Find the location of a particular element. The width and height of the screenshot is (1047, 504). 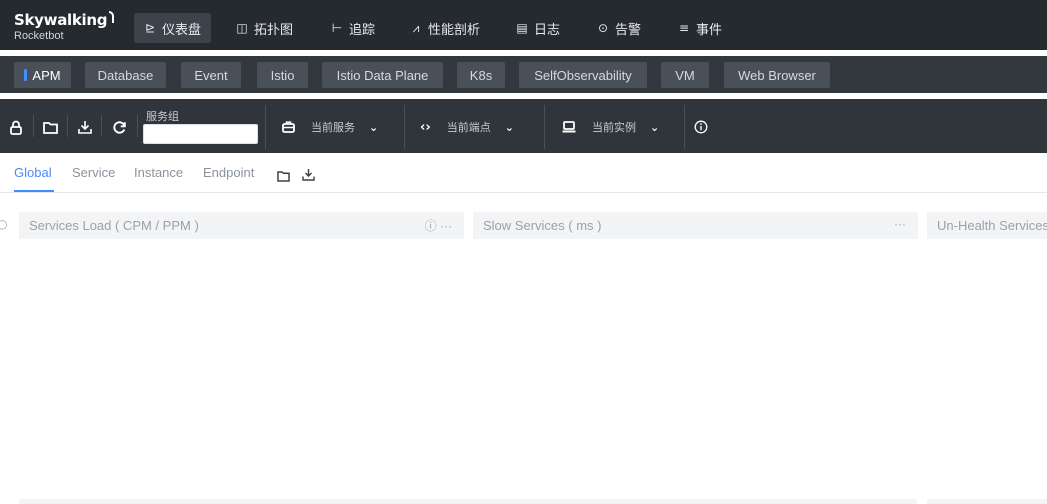

logo-title: Skywalking is located at coordinates (64, 20).